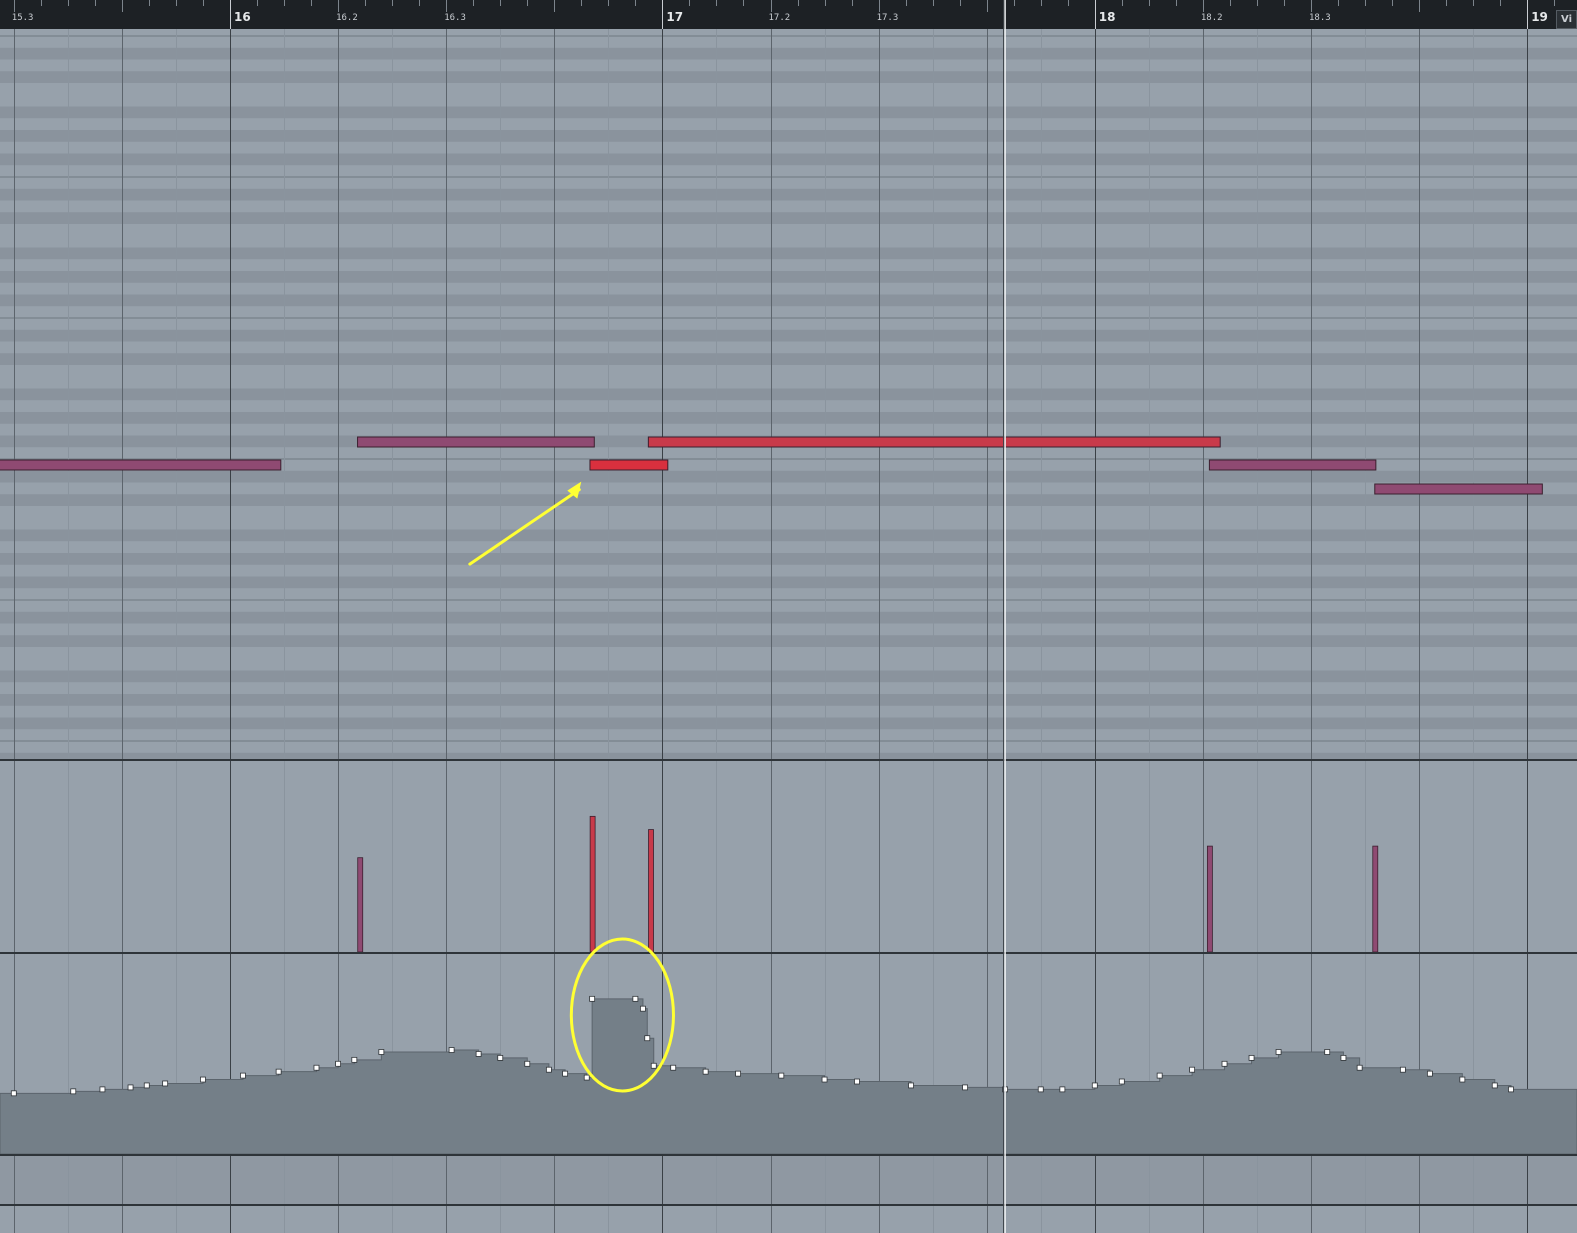 This screenshot has height=1233, width=1577. I want to click on empty-controller-lane, so click(788, 1180).